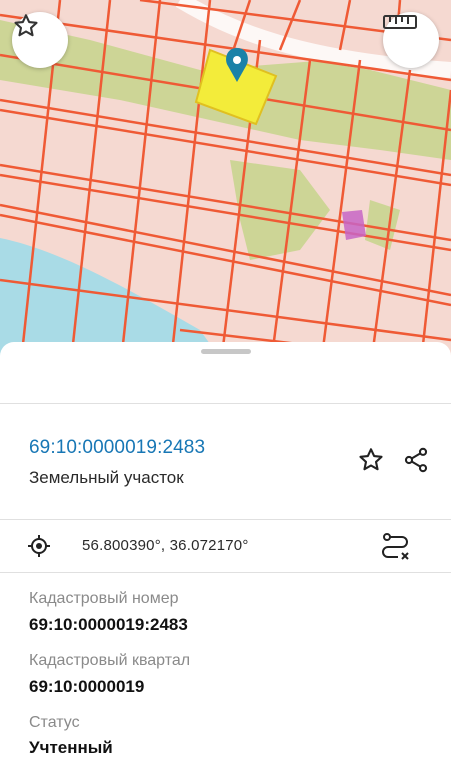  I want to click on ruler-icon, so click(400, 22).